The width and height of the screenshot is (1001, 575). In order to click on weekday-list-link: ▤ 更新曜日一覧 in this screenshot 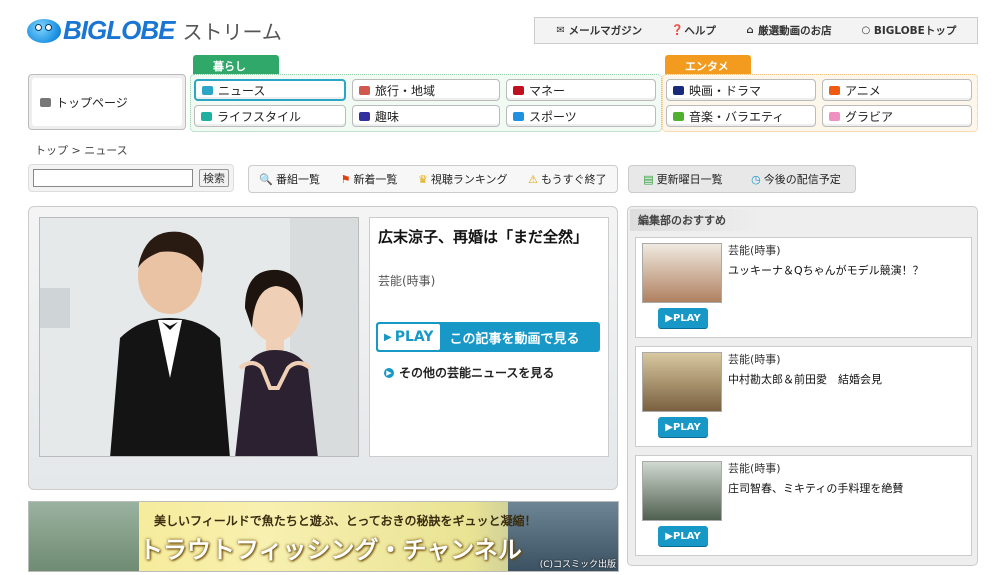, I will do `click(682, 179)`.